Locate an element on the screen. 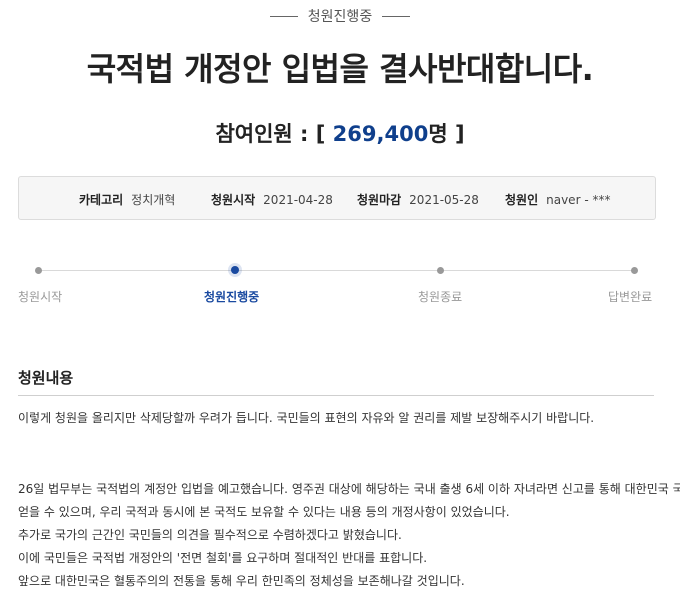  participants-value: 269,400 is located at coordinates (380, 134).